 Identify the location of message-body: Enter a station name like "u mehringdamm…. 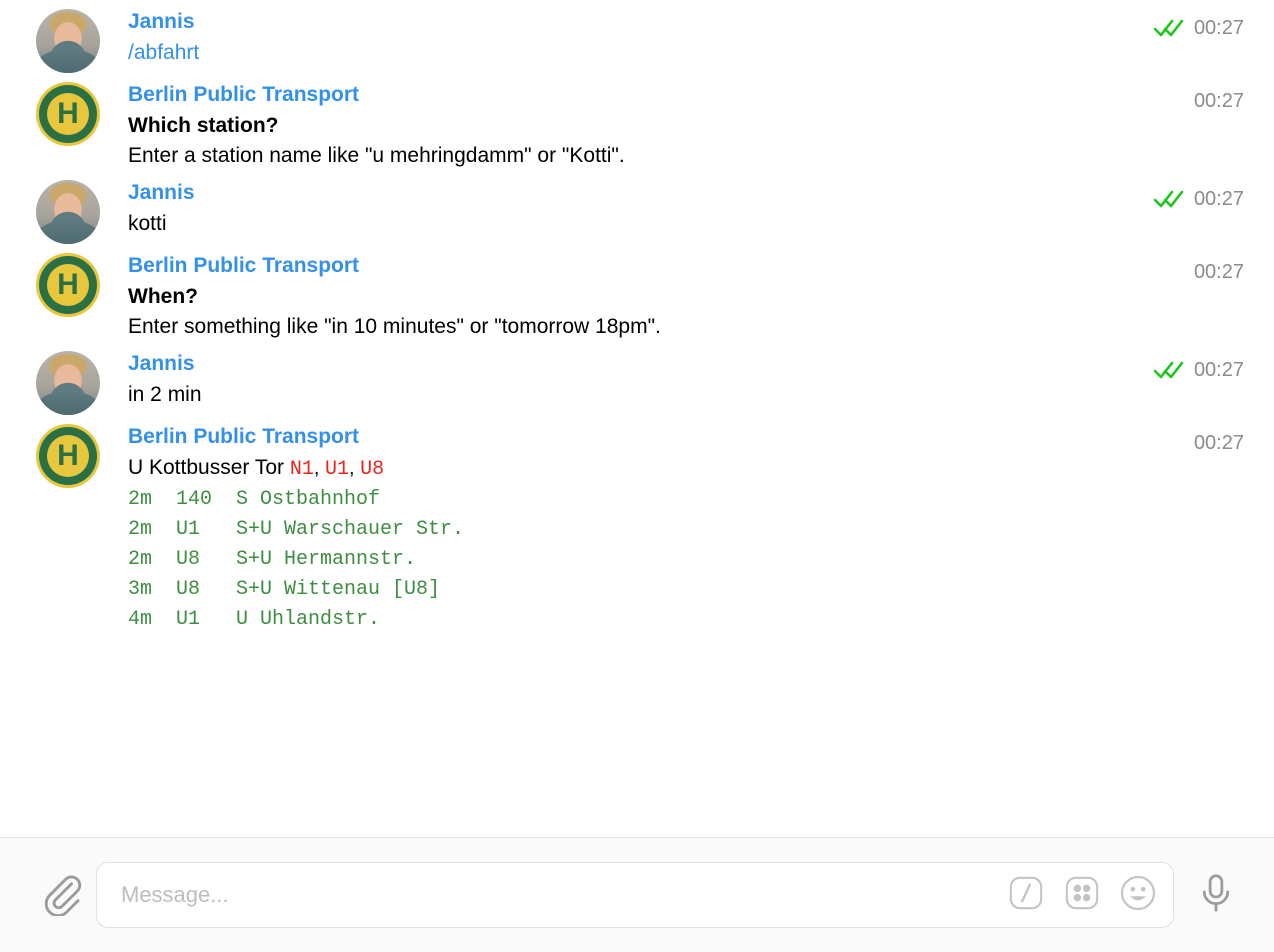
(376, 155).